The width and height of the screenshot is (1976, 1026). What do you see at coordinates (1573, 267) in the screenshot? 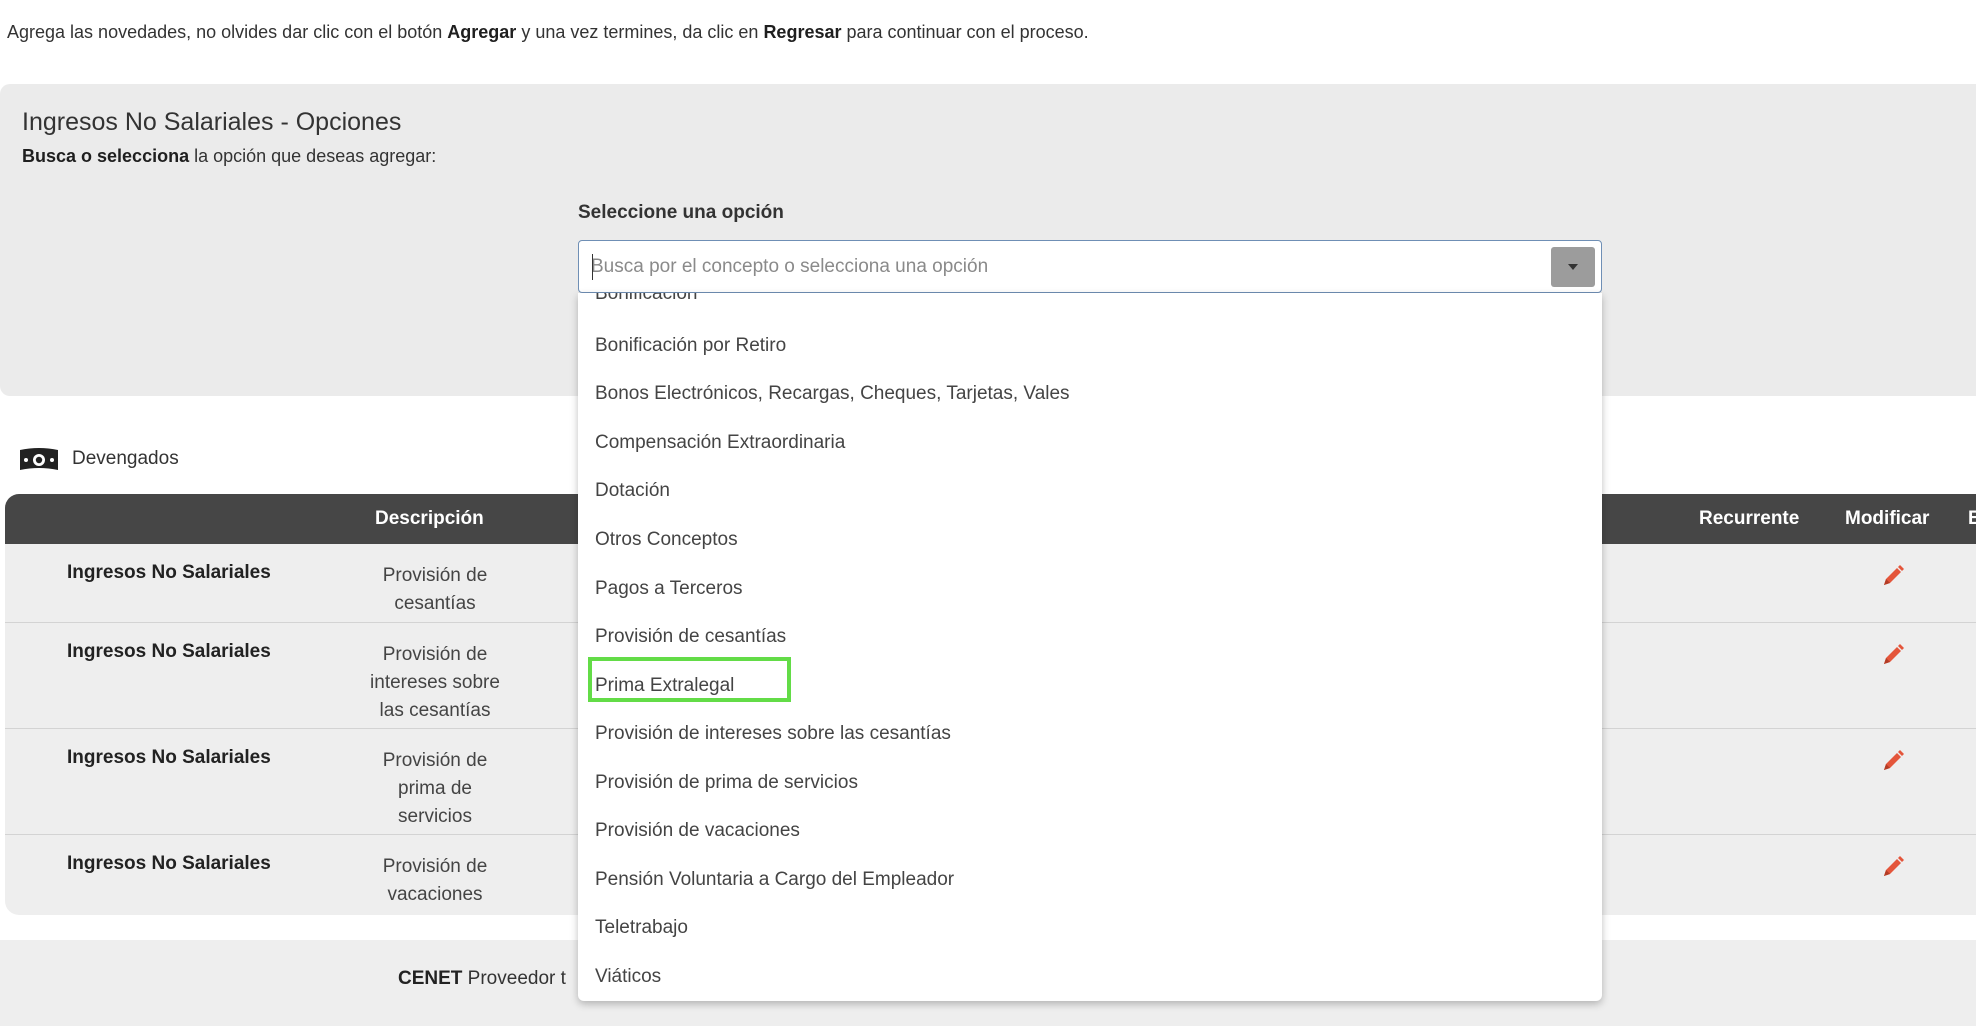
I see `chevron-down-icon` at bounding box center [1573, 267].